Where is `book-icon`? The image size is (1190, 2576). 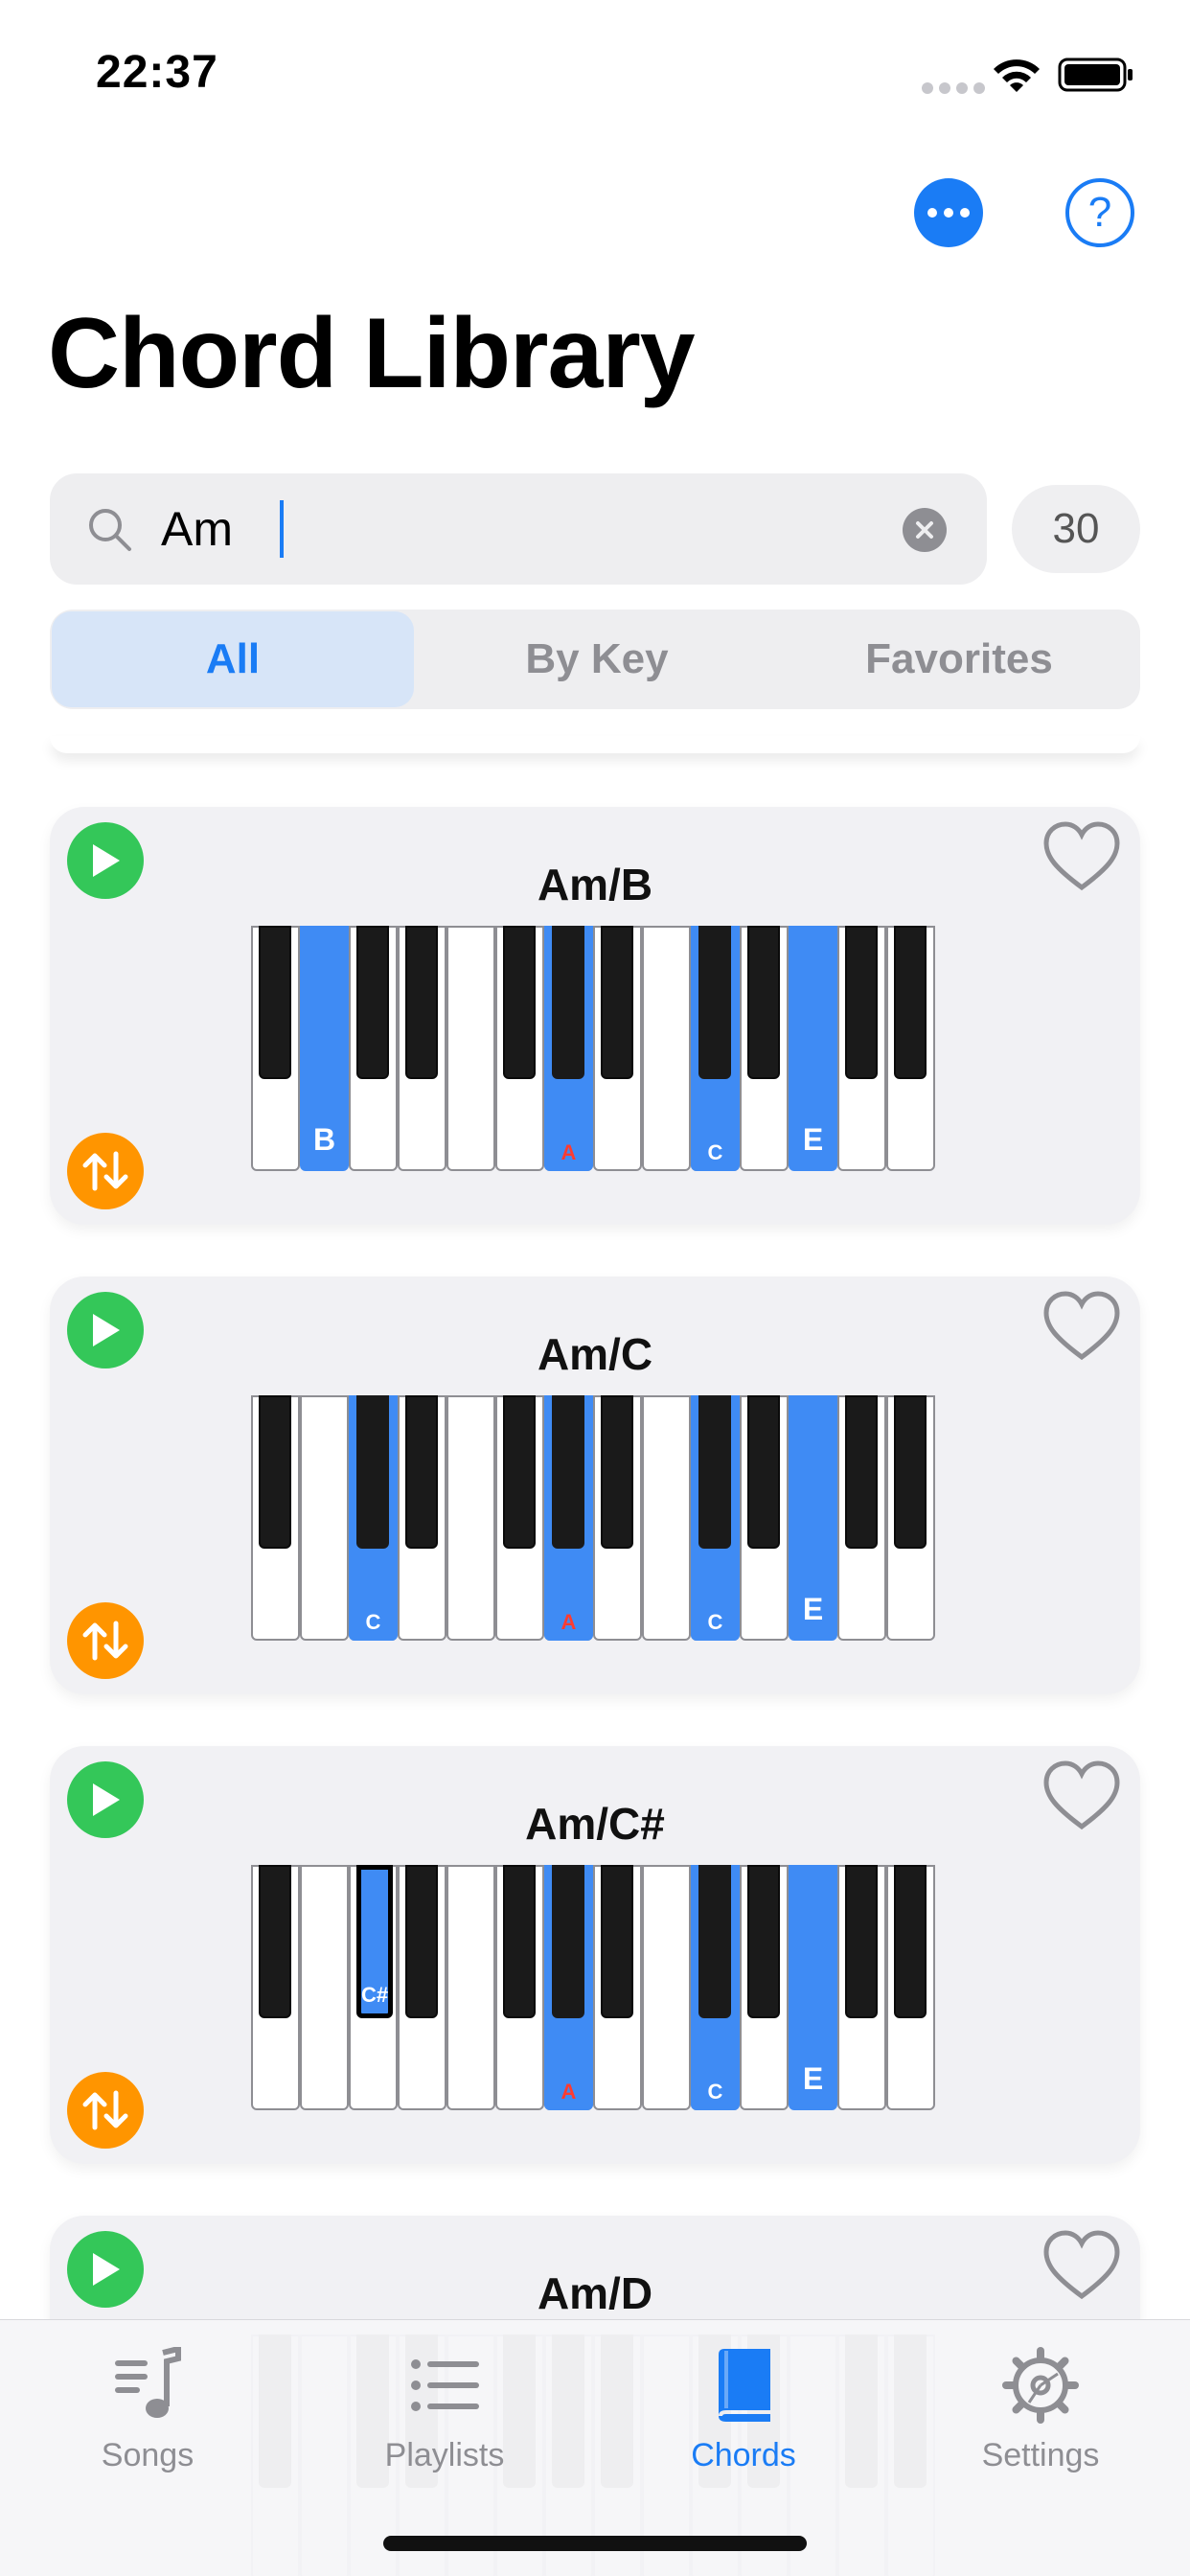 book-icon is located at coordinates (745, 2386).